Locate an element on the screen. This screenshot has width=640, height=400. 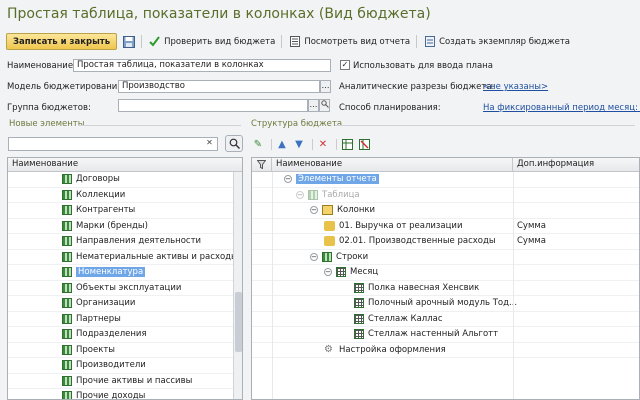
magnifier-icon is located at coordinates (324, 104).